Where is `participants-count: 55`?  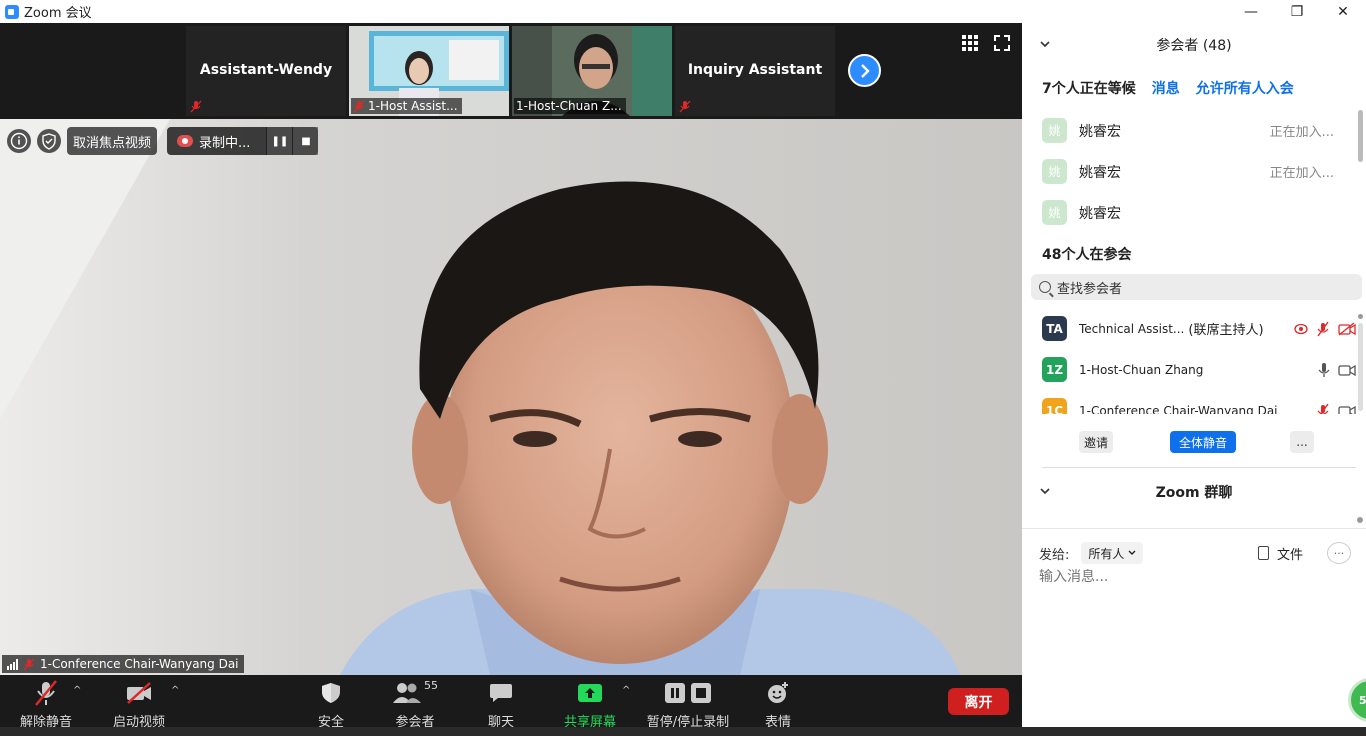 participants-count: 55 is located at coordinates (431, 685).